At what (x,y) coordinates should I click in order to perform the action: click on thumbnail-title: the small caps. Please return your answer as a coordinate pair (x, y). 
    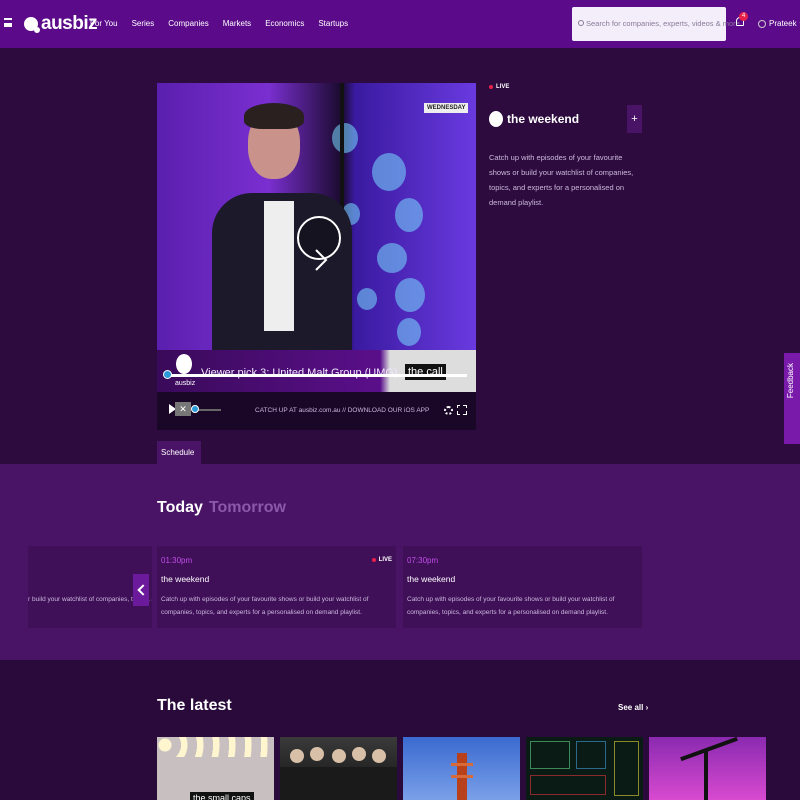
    Looking at the image, I should click on (222, 796).